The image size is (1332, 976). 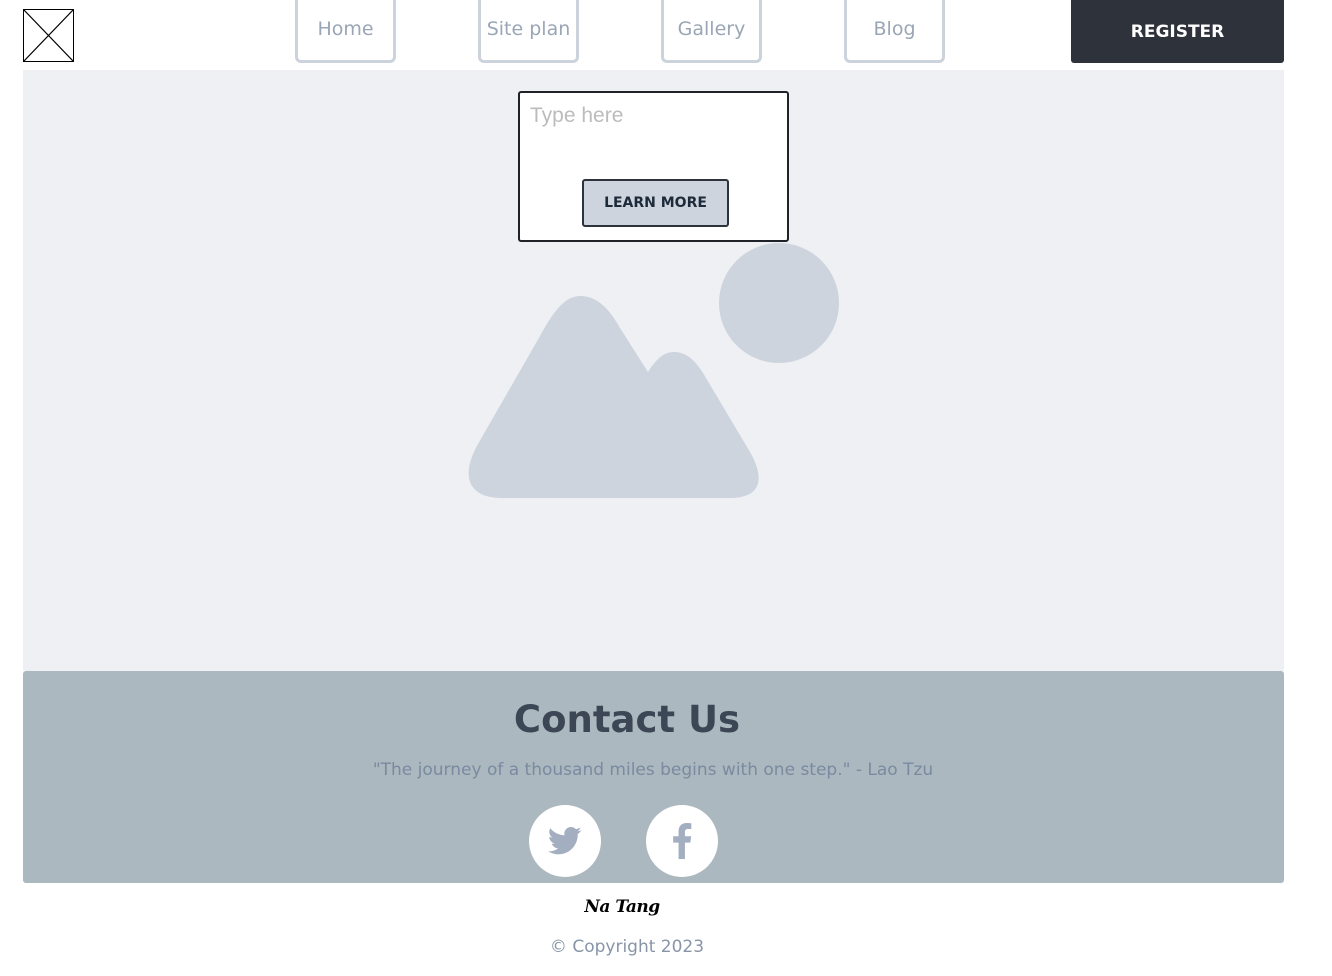 I want to click on copyright-text: © Copyright 2023, so click(x=627, y=947).